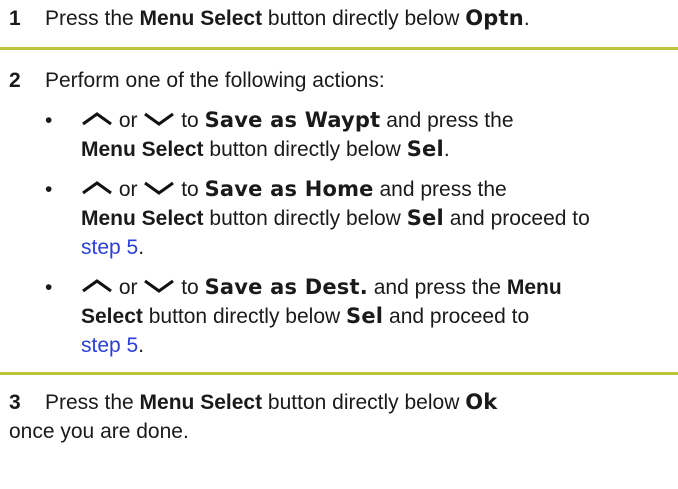 The image size is (678, 489). I want to click on step-3-line2: once you are done., so click(99, 431).